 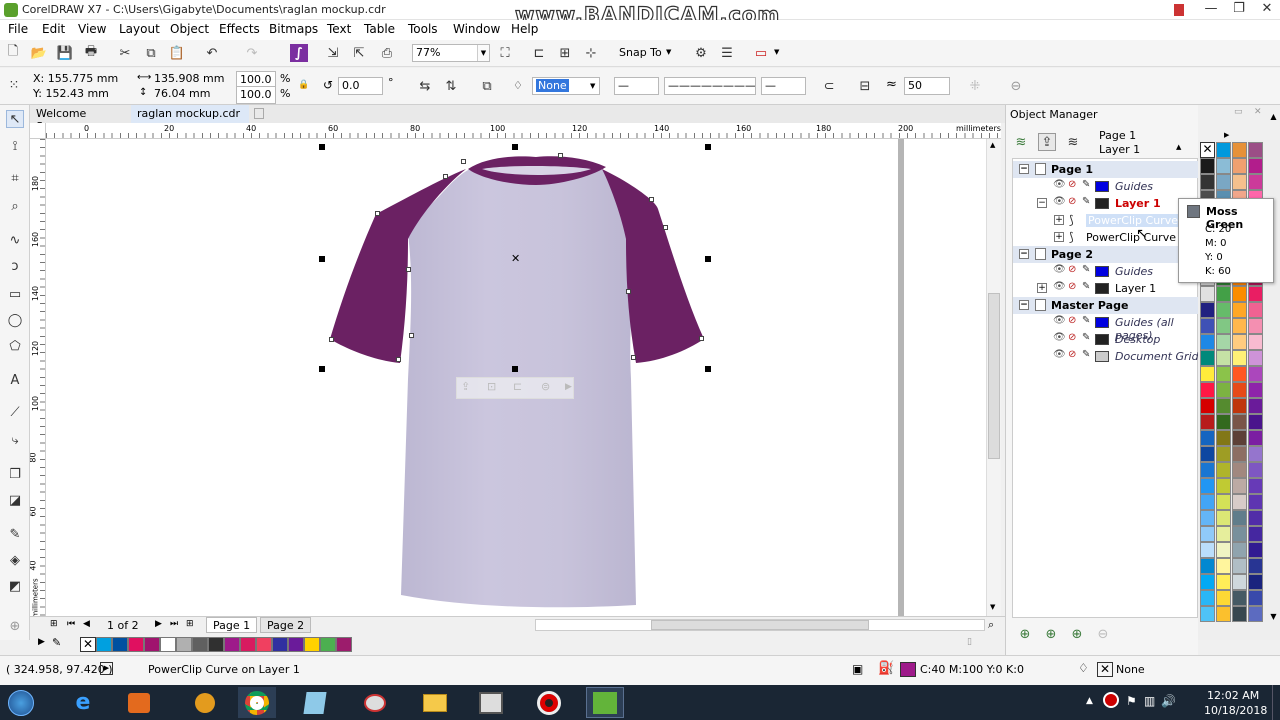 What do you see at coordinates (333, 53) in the screenshot?
I see `import-icon: ⇲` at bounding box center [333, 53].